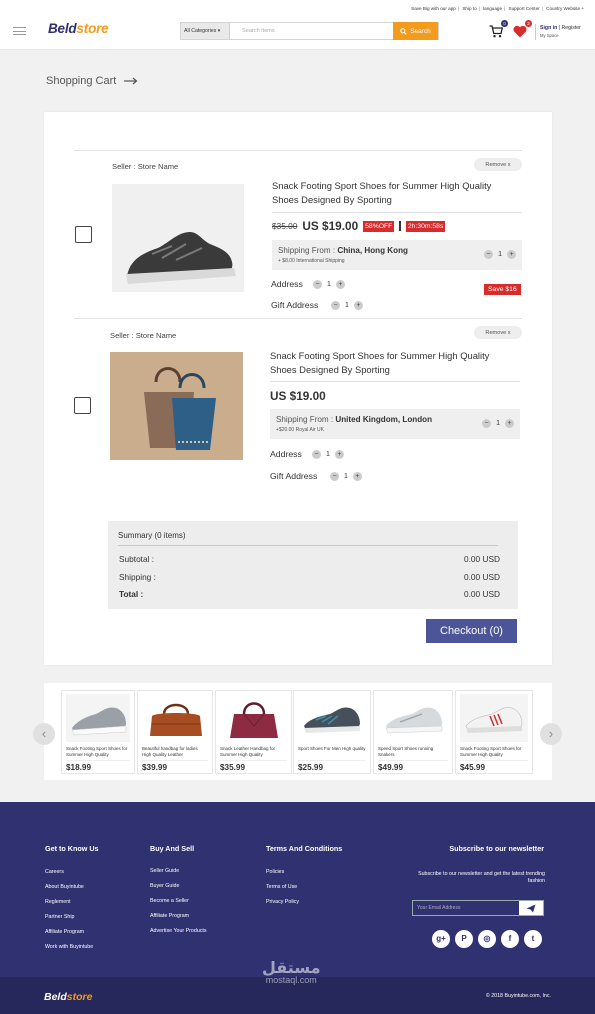  I want to click on shipping-from: Shipping From : China, Hong Kong, so click(343, 250).